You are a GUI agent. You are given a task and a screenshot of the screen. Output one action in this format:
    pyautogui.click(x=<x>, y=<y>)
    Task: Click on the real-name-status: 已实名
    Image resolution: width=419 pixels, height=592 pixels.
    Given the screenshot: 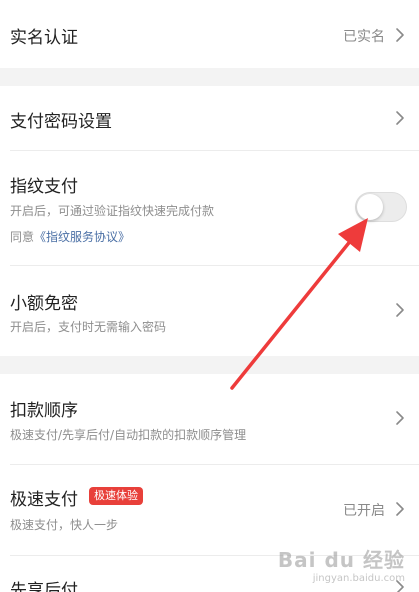 What is the action you would take?
    pyautogui.click(x=364, y=37)
    